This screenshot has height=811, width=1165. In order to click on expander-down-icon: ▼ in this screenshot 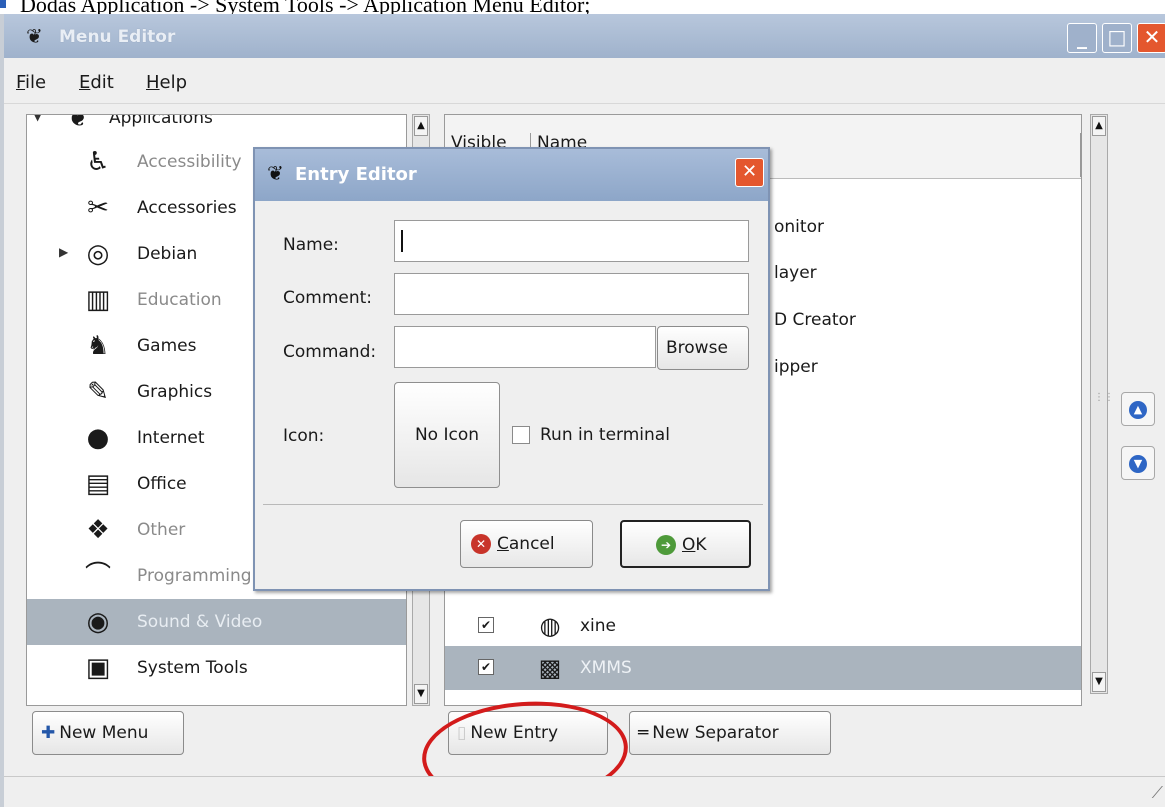, I will do `click(37, 119)`.